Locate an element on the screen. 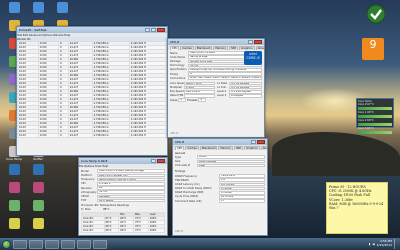 The height and width of the screenshot is (250, 400). show-desktop-button is located at coordinates (396, 244).